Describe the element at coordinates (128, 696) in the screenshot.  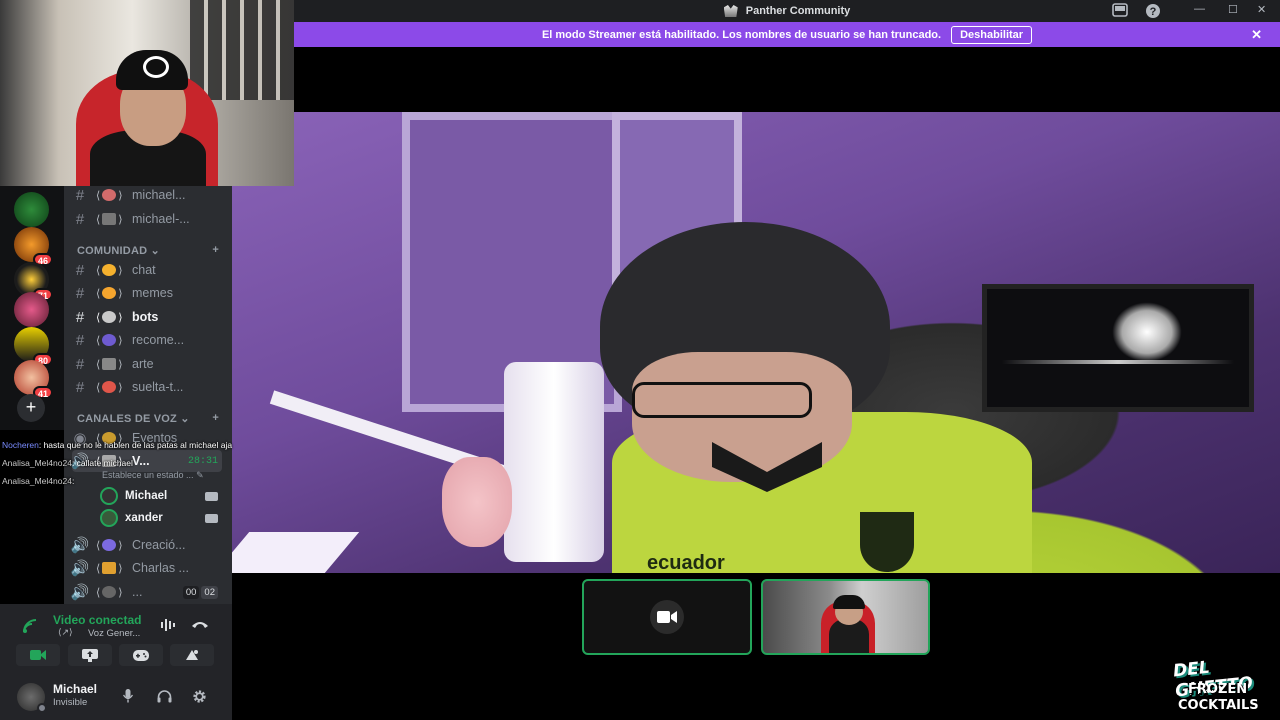
I see `microphone-icon` at that location.